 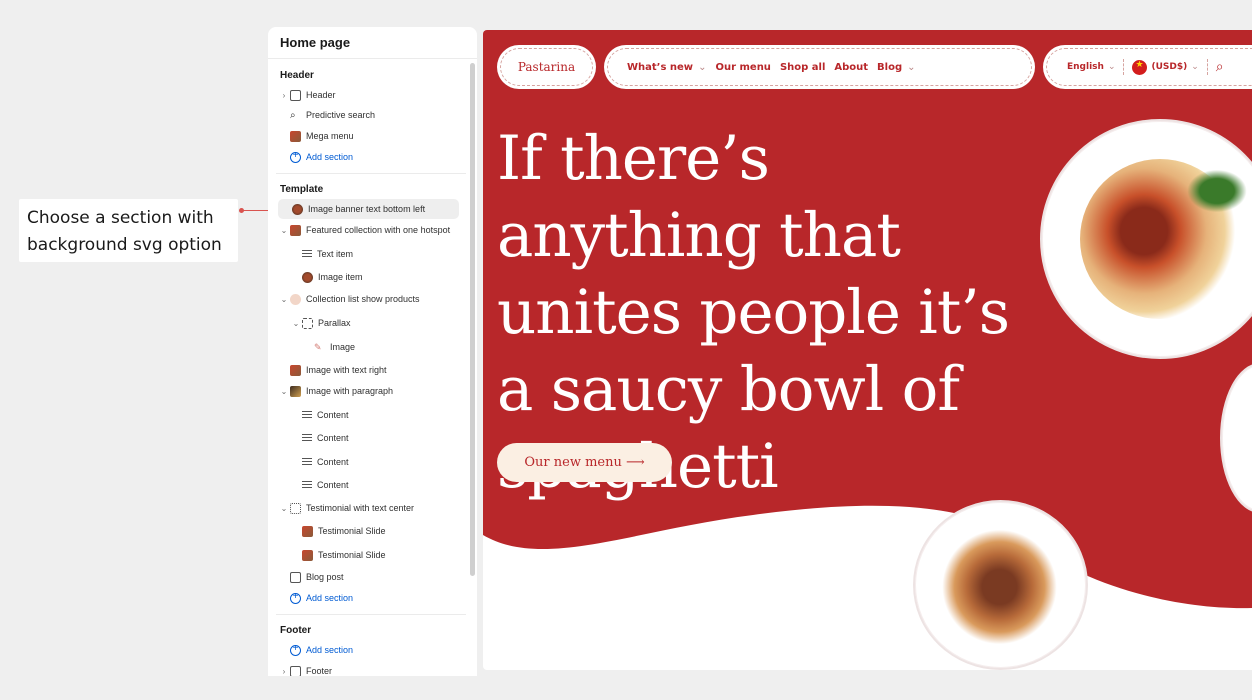 I want to click on section-label: Blog post, so click(x=325, y=577).